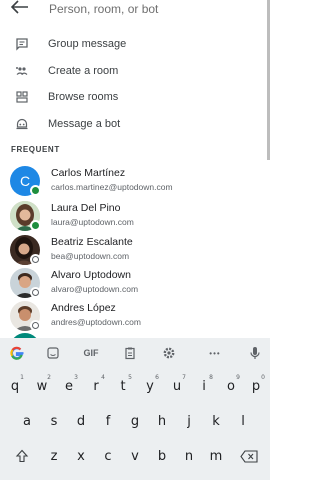  I want to click on frequent-section-label: FREQUENT, so click(35, 149).